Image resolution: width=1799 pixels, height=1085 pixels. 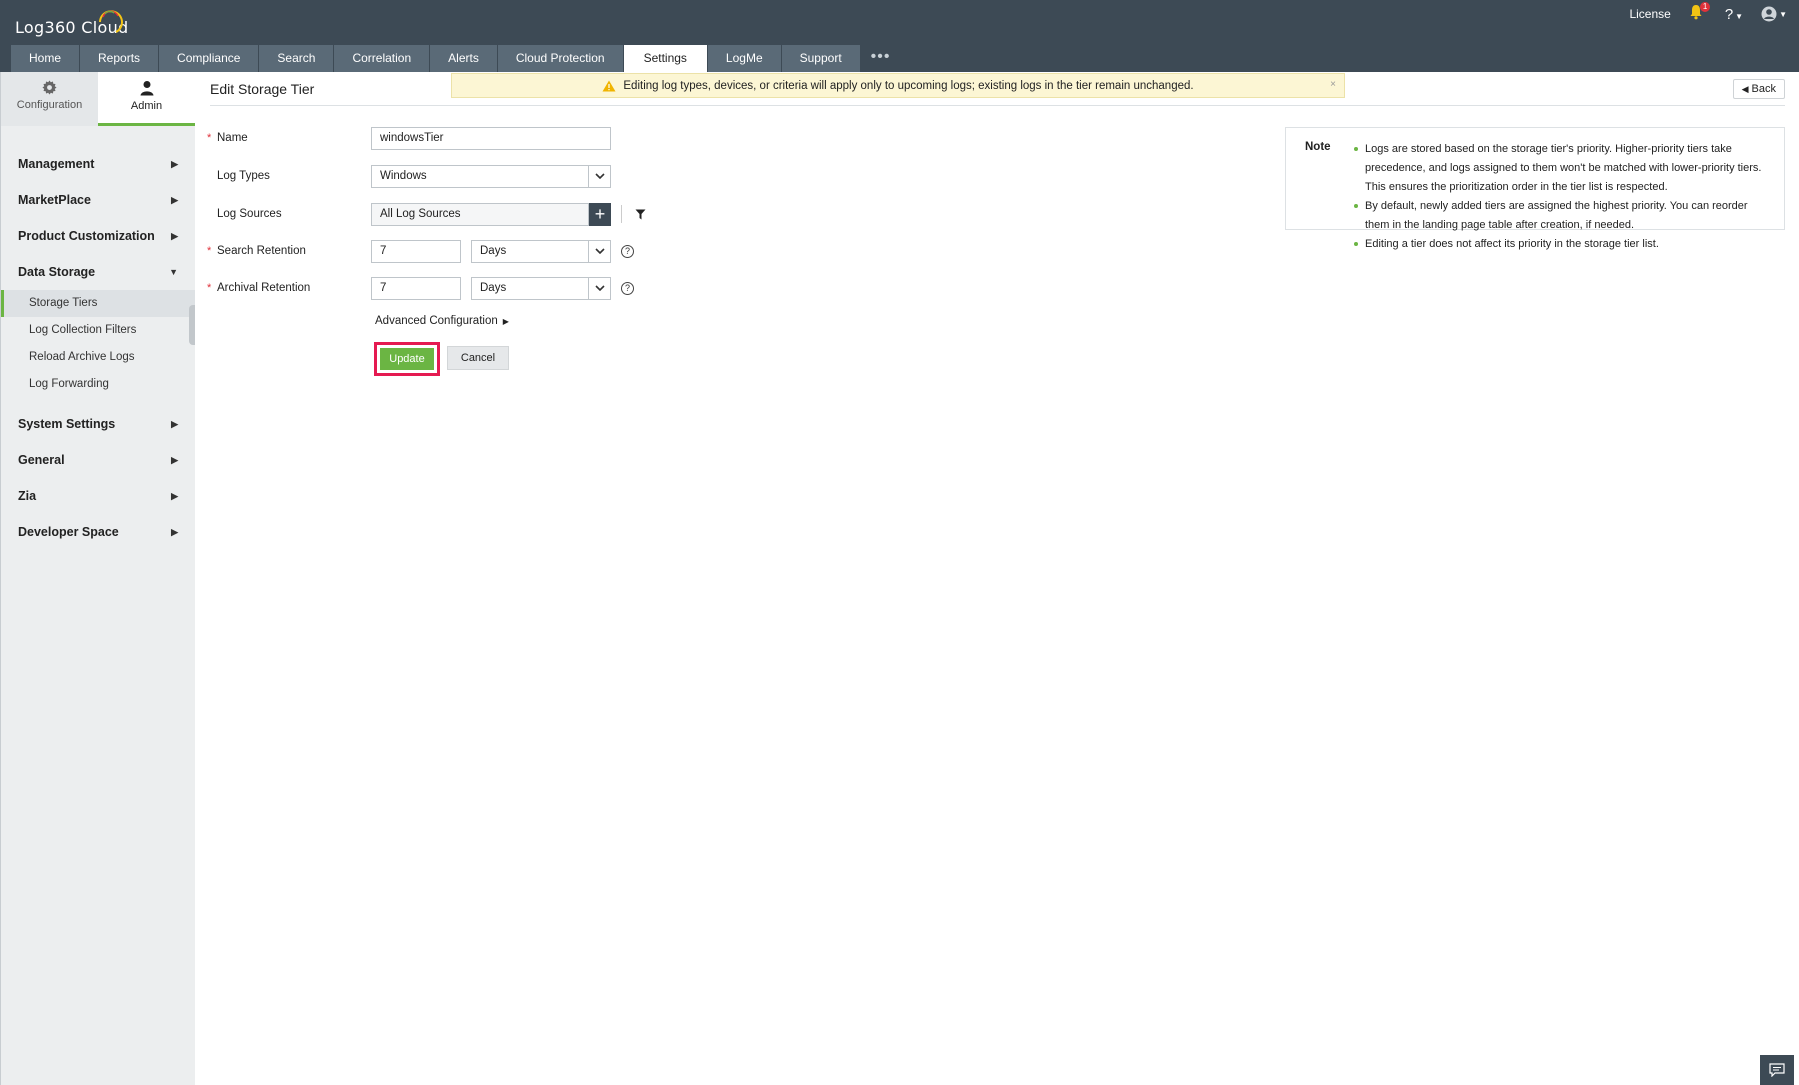 I want to click on chevron-left-icon: ◀, so click(x=1745, y=89).